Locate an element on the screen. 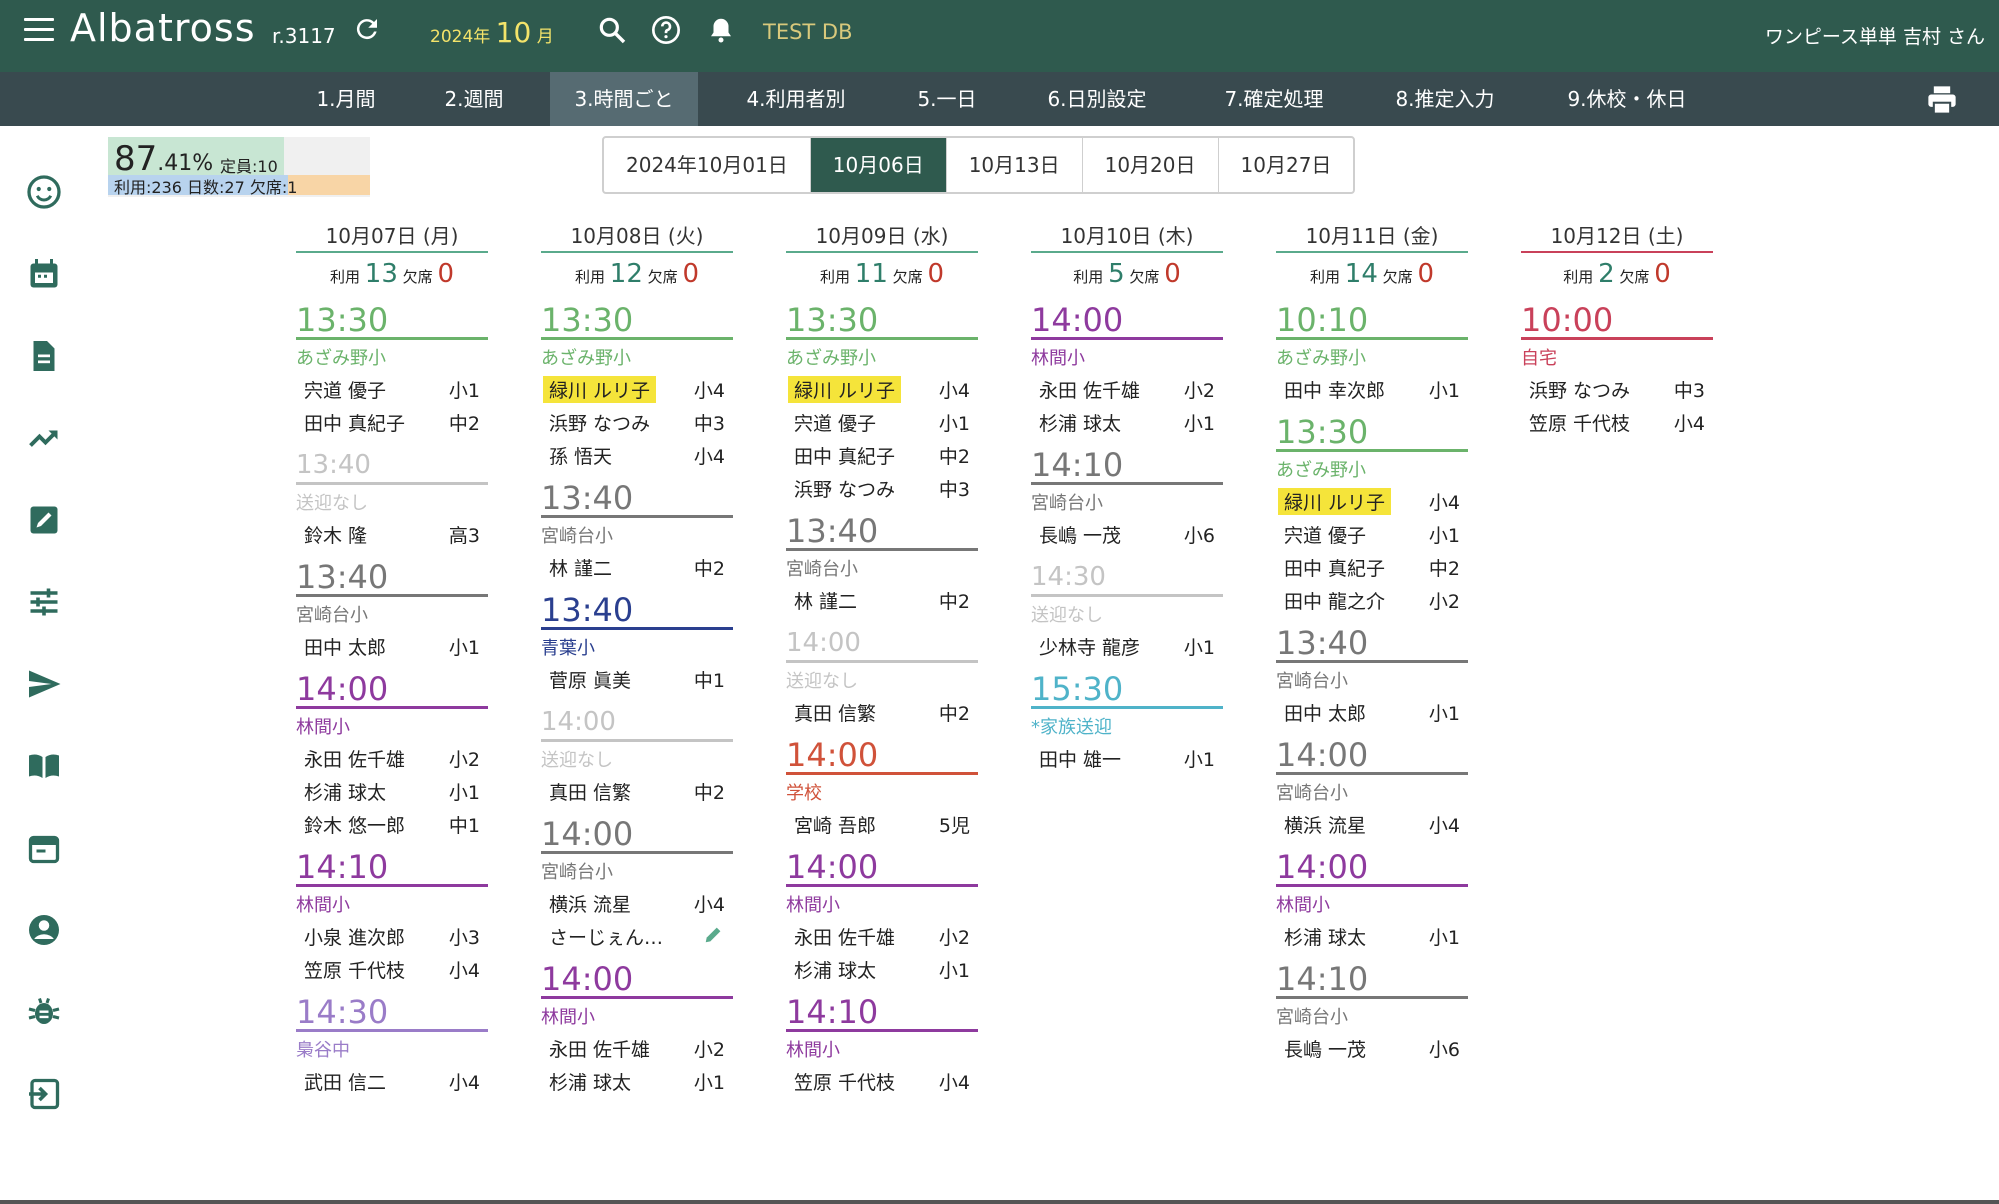  person-name: 田中 雄一 is located at coordinates (1080, 758).